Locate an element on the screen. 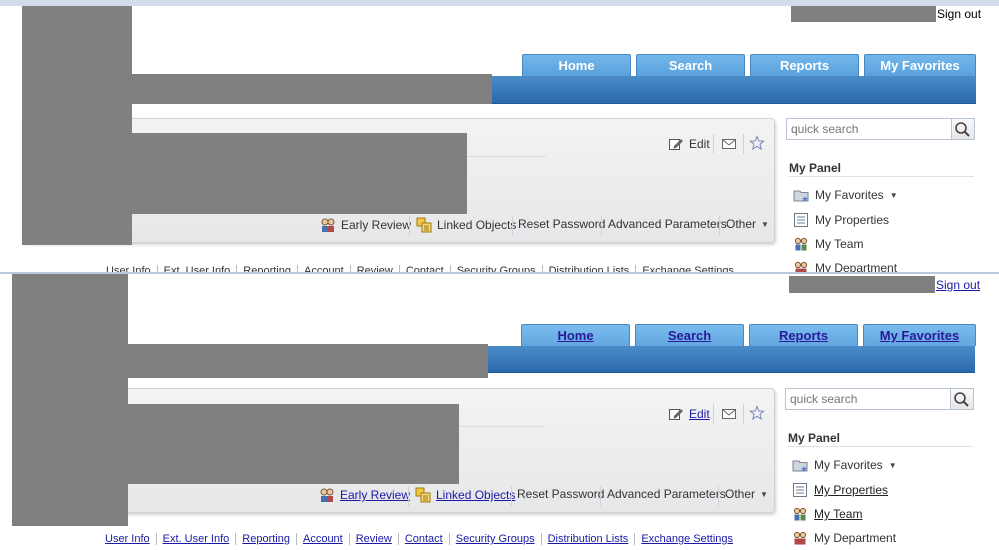 This screenshot has height=550, width=999. search-icon is located at coordinates (962, 129).